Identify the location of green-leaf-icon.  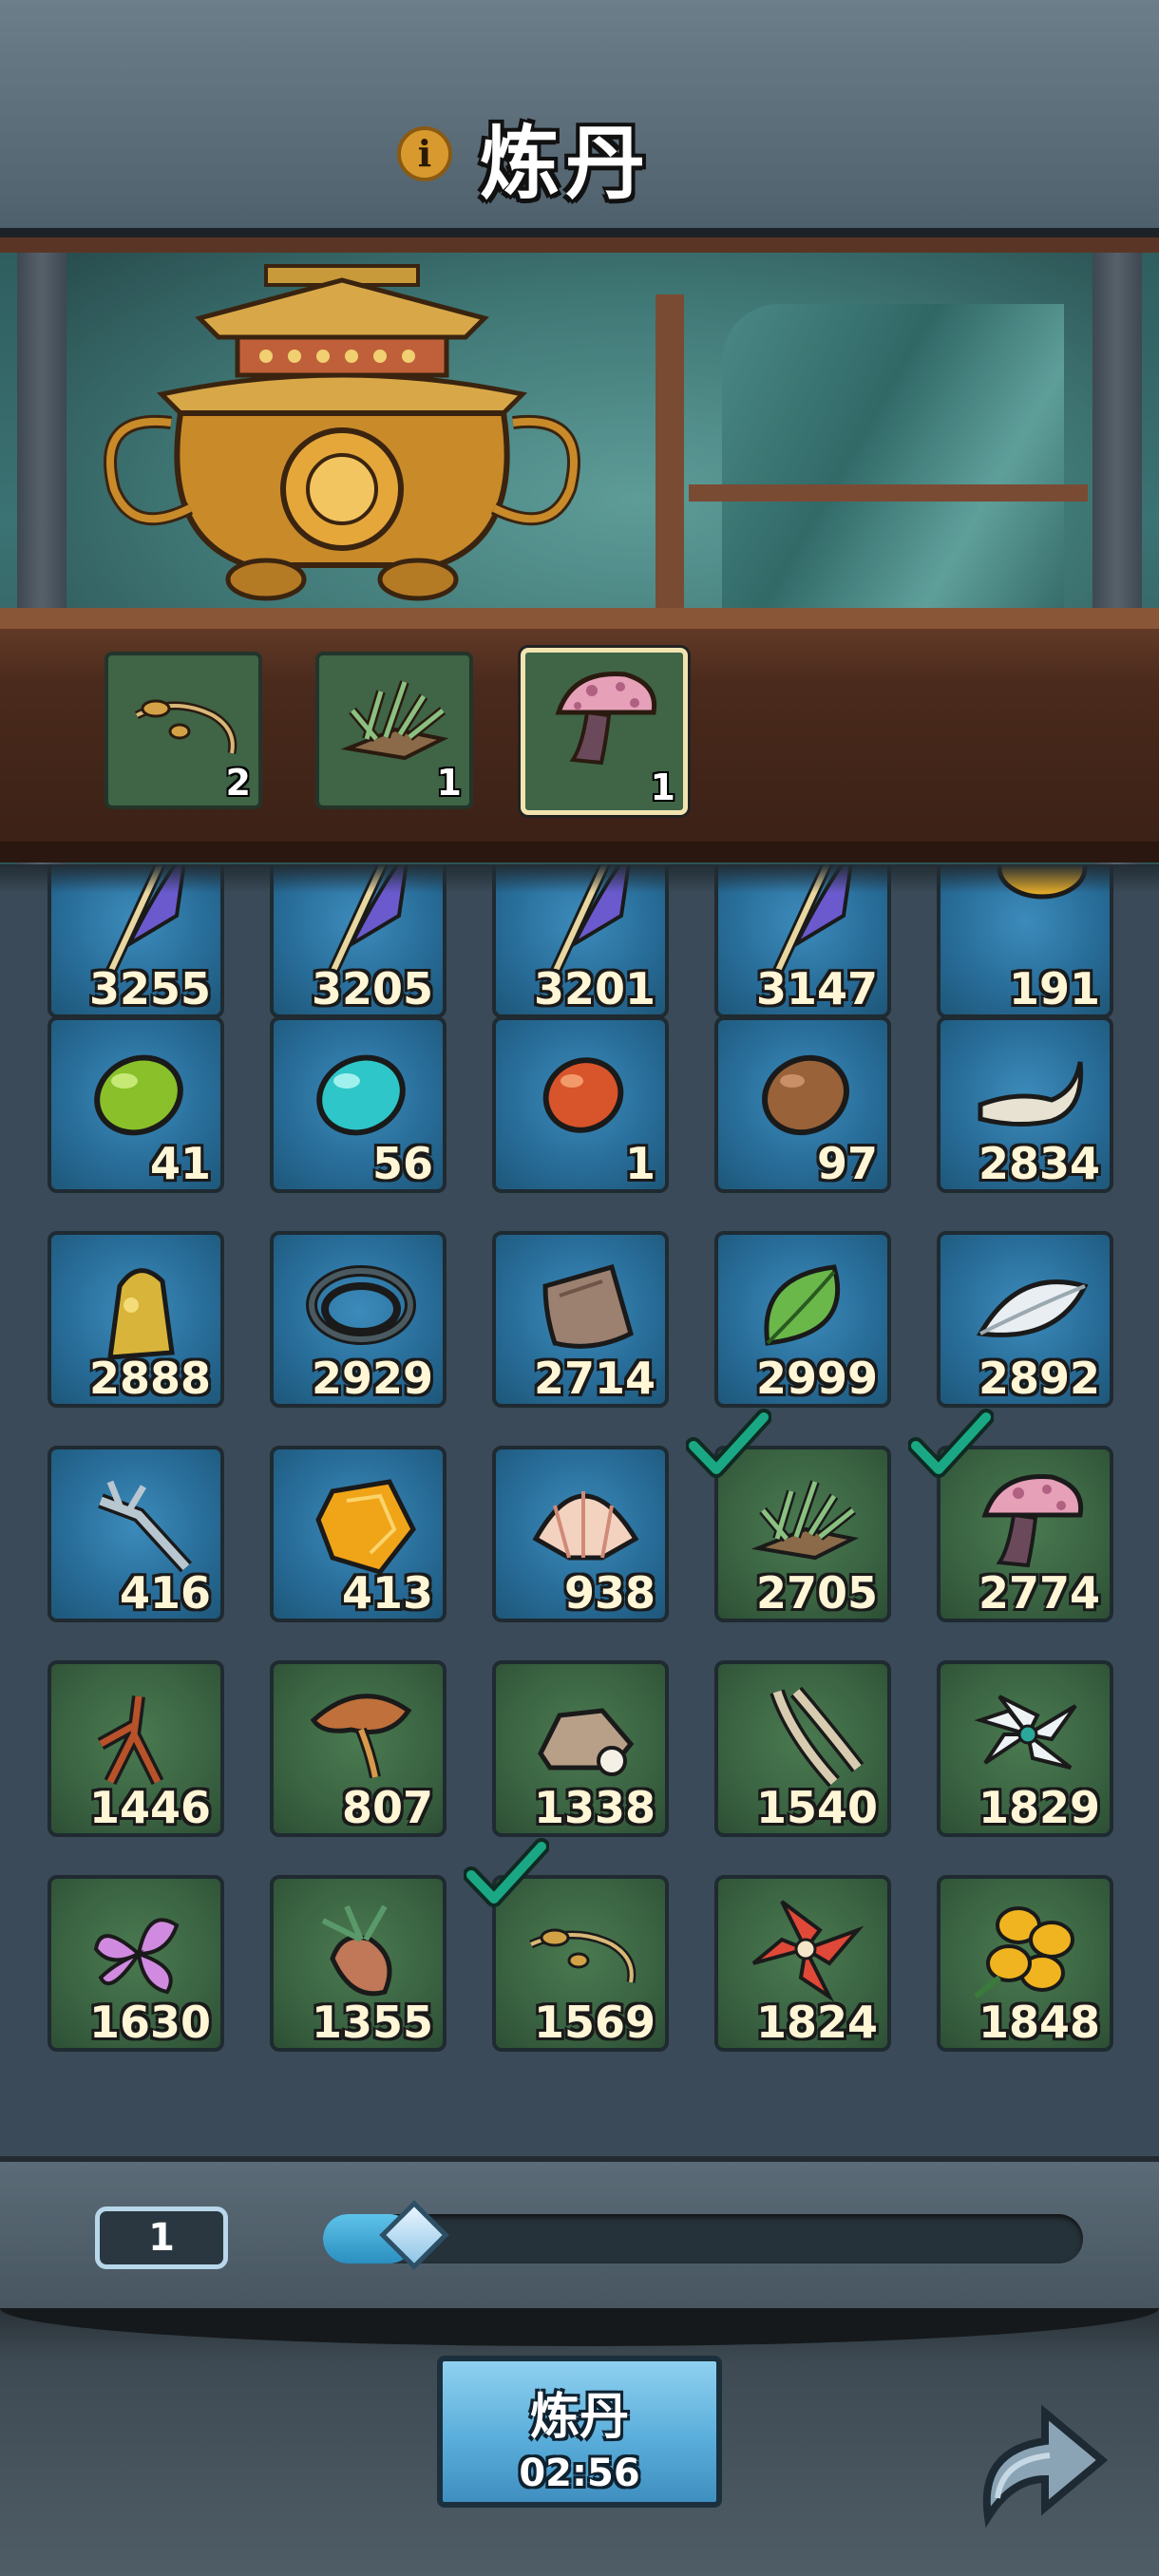
(802, 1305).